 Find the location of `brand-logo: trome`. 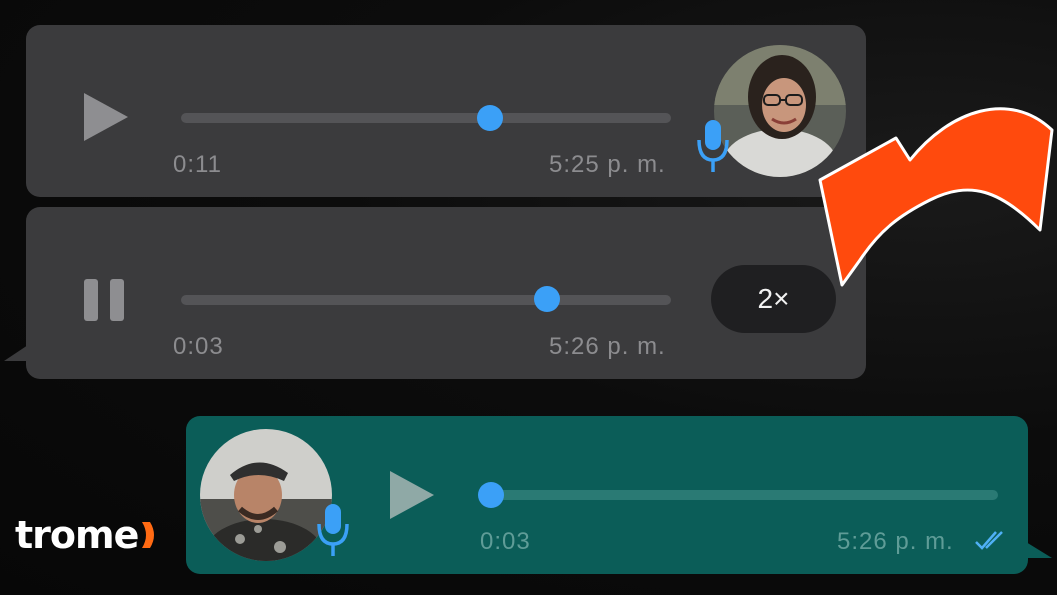

brand-logo: trome is located at coordinates (87, 535).